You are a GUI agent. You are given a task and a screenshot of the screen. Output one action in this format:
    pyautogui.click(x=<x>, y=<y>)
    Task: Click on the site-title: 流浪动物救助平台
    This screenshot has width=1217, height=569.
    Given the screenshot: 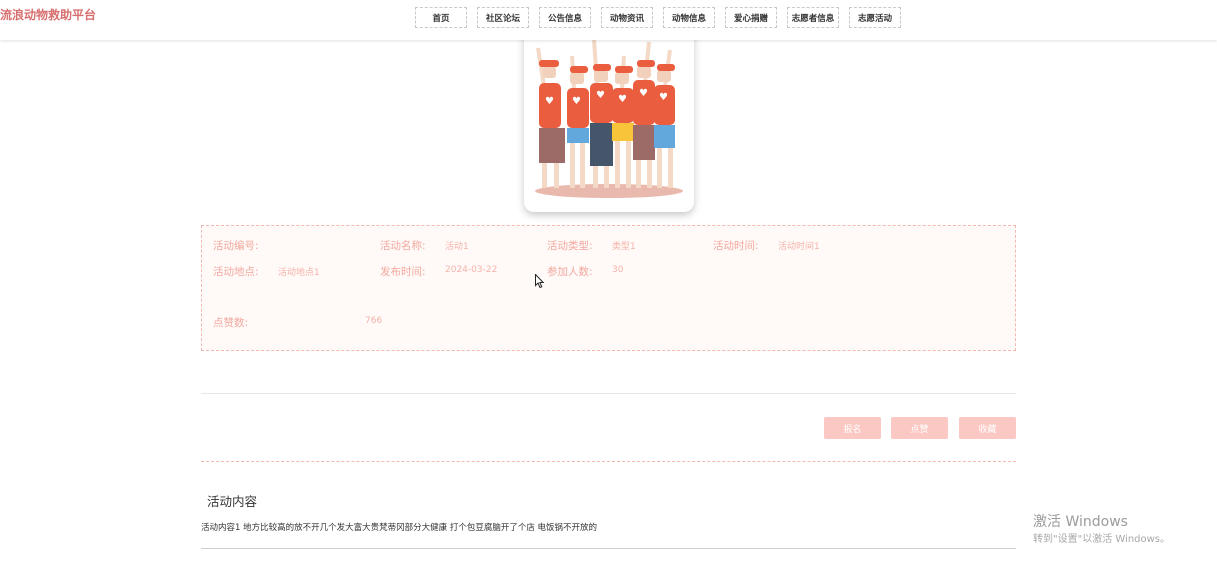 What is the action you would take?
    pyautogui.click(x=48, y=14)
    